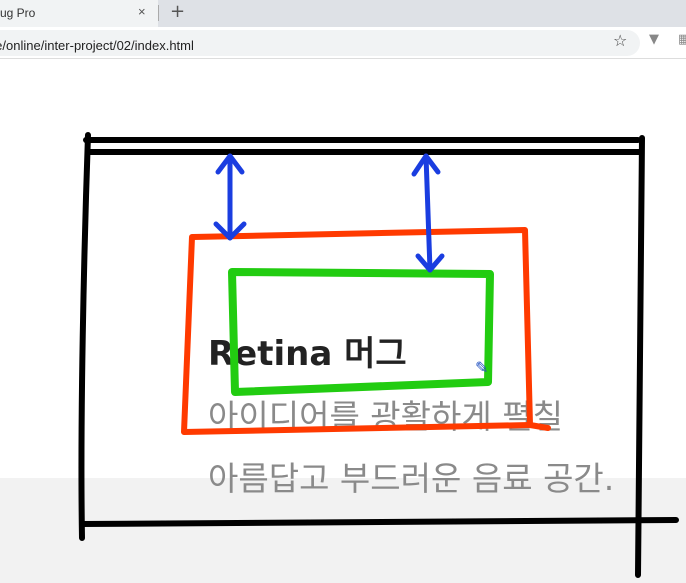 The width and height of the screenshot is (686, 583). What do you see at coordinates (482, 367) in the screenshot?
I see `pencil-cursor-icon: ✎` at bounding box center [482, 367].